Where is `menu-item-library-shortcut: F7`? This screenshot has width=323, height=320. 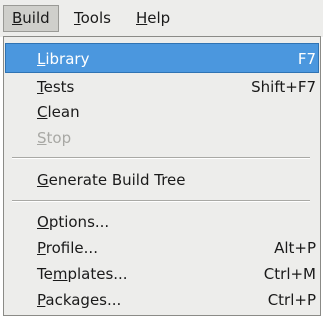 menu-item-library-shortcut: F7 is located at coordinates (306, 59).